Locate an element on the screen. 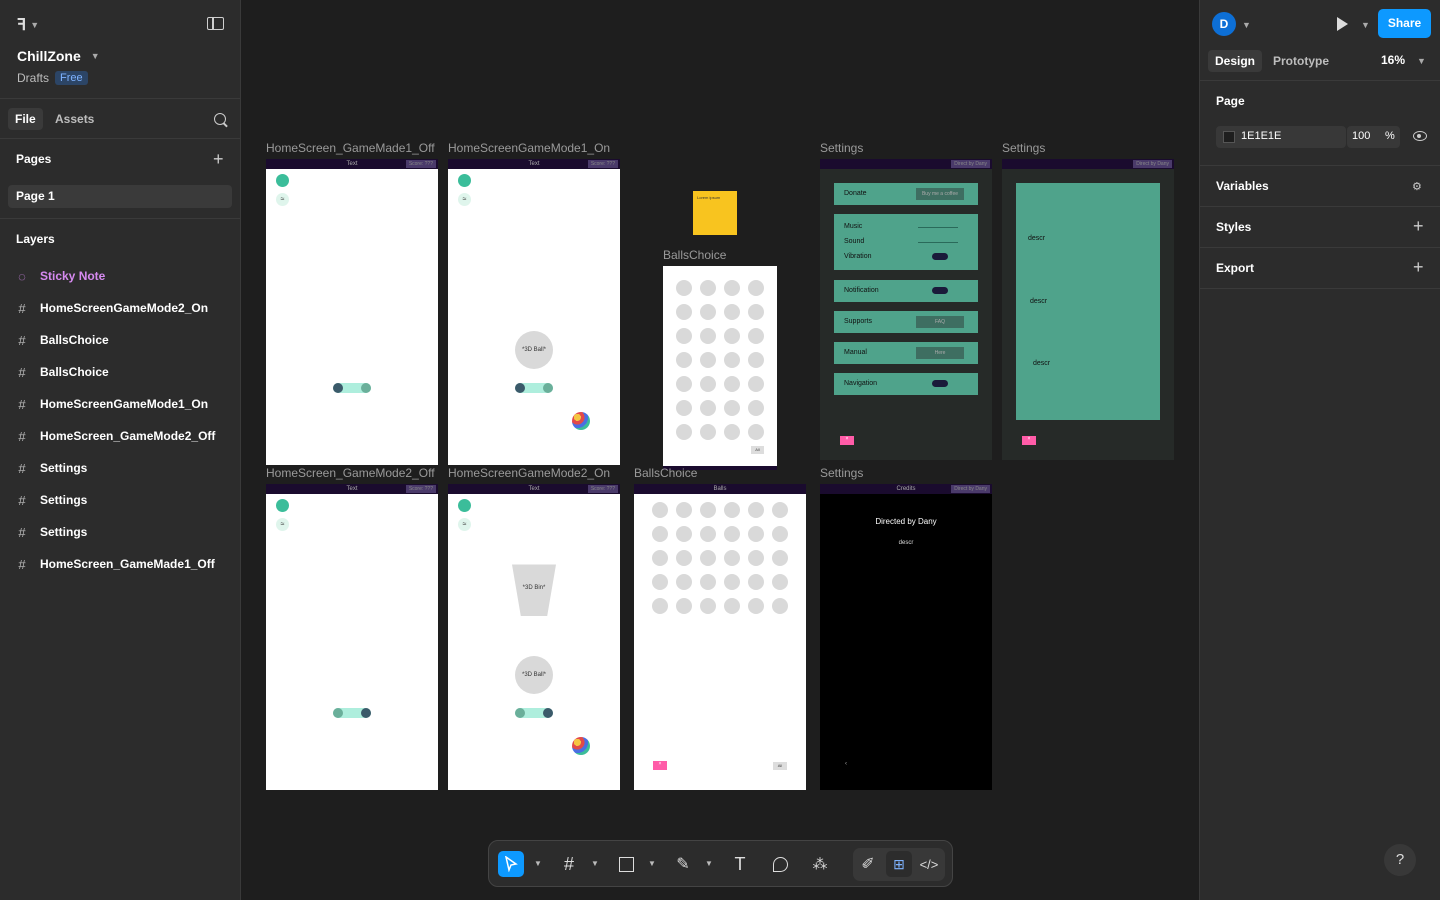  tab-design: Design is located at coordinates (1235, 61).